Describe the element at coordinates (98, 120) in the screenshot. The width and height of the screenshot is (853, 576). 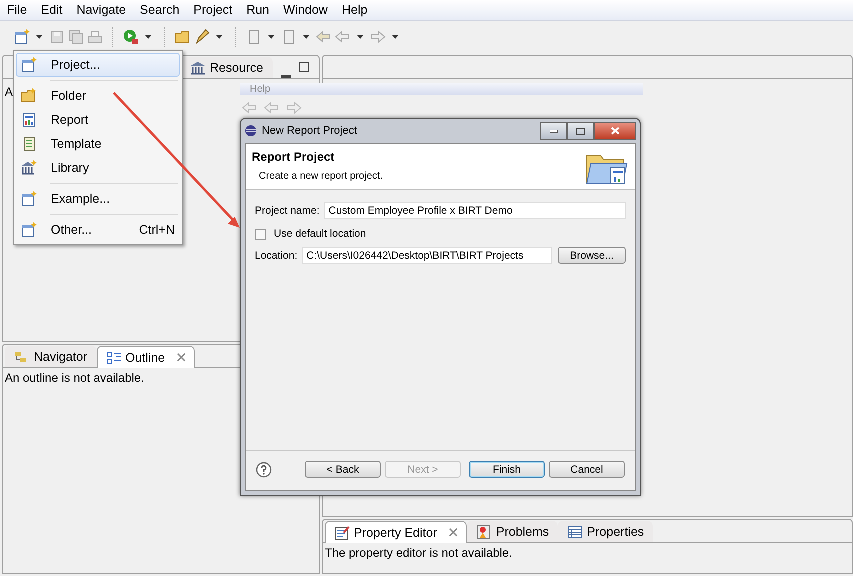
I see `menu-item: Report` at that location.